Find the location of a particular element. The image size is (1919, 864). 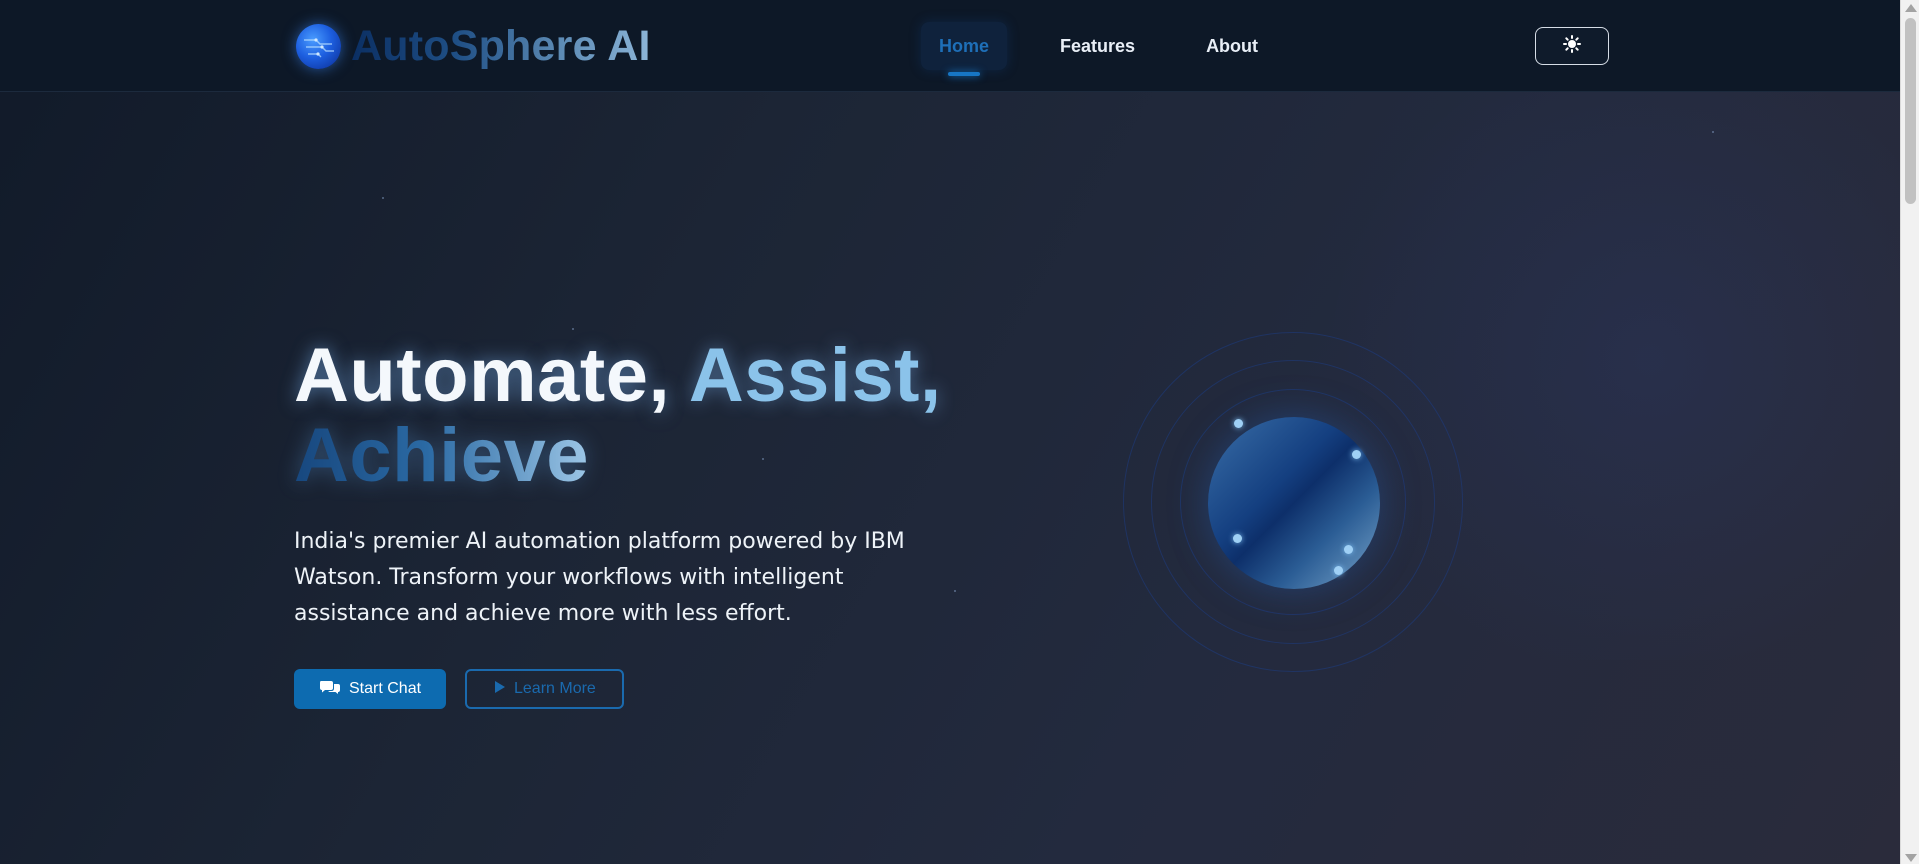

comments-icon is located at coordinates (330, 689).